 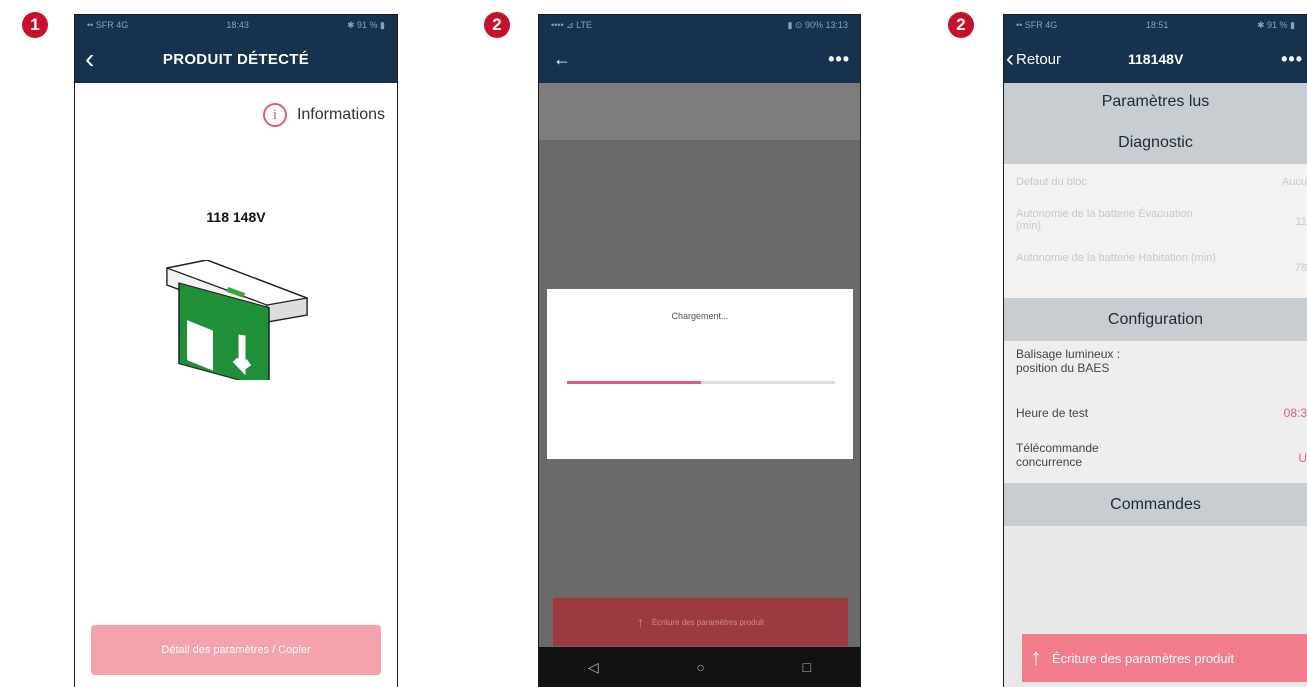 What do you see at coordinates (1155, 366) in the screenshot?
I see `config-row-balisage: Balisage lumineux : position du BAES` at bounding box center [1155, 366].